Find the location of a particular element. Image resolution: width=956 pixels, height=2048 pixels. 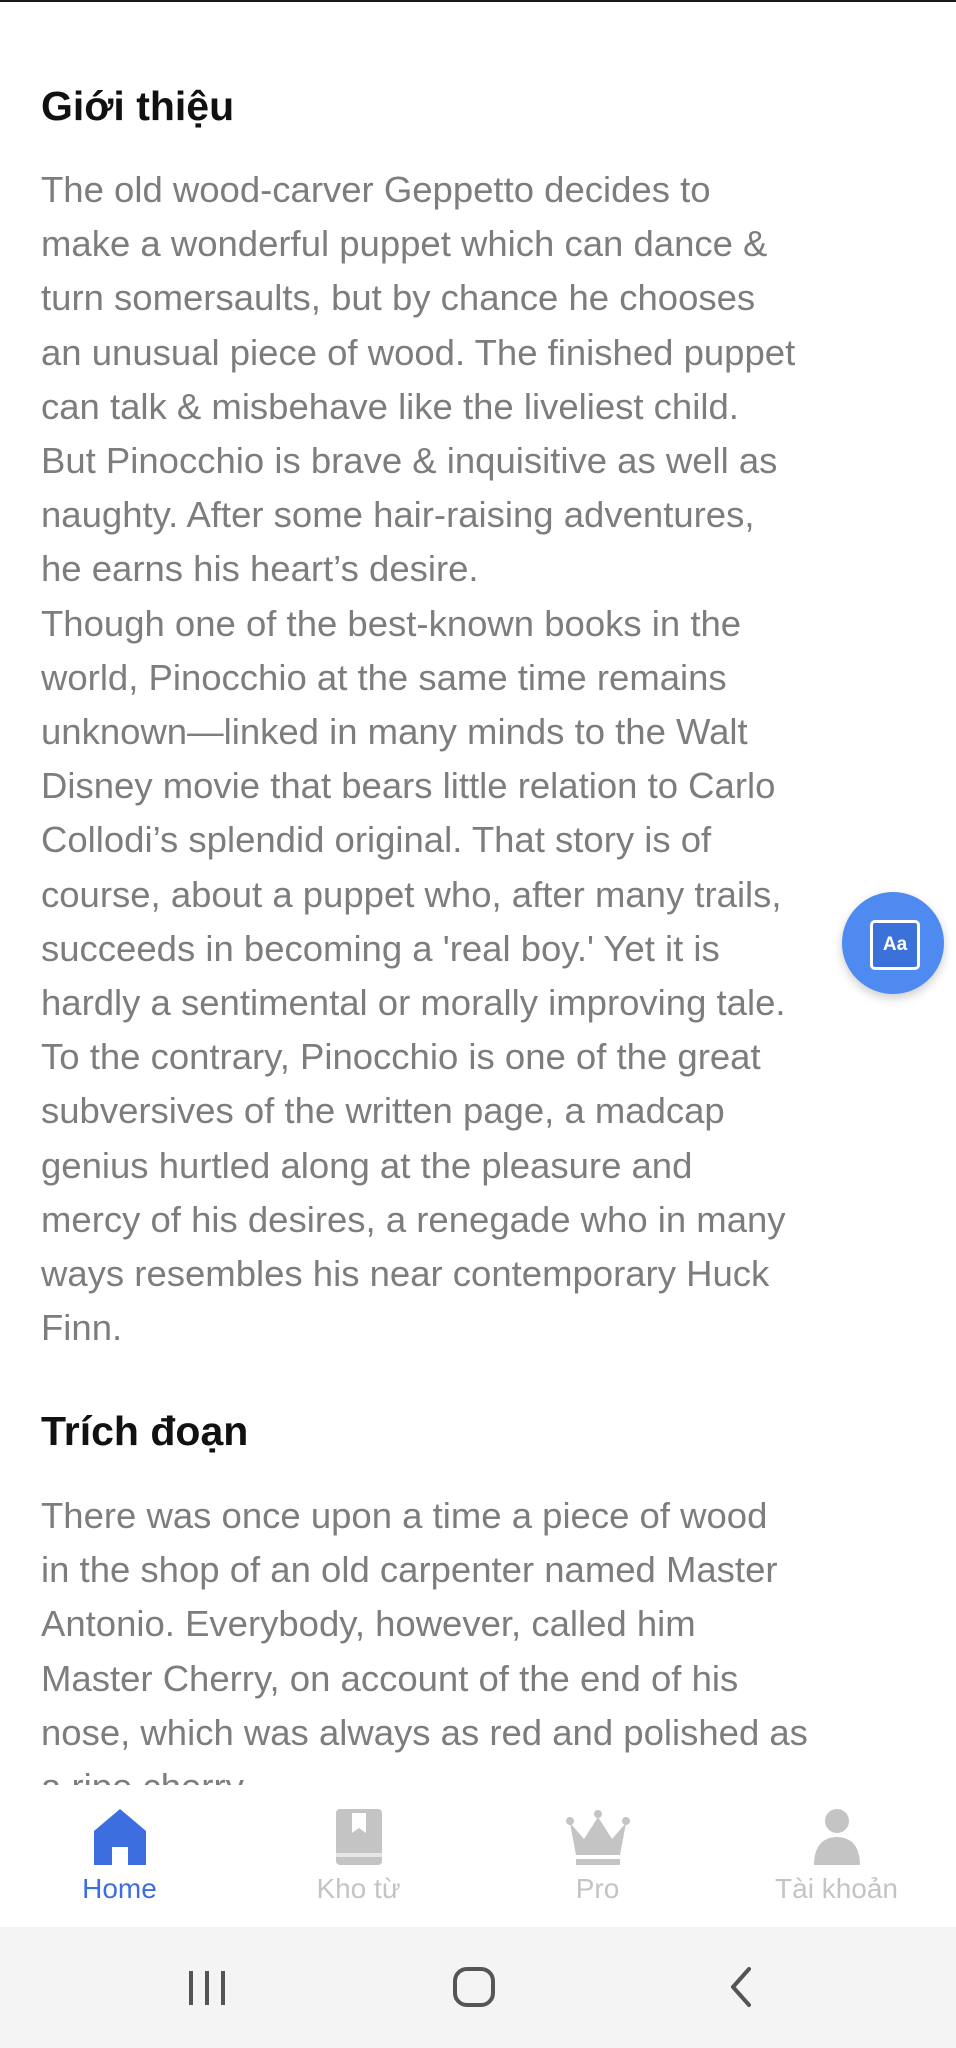

intro-line: unknown—linked in many minds to the Walt is located at coordinates (394, 732).